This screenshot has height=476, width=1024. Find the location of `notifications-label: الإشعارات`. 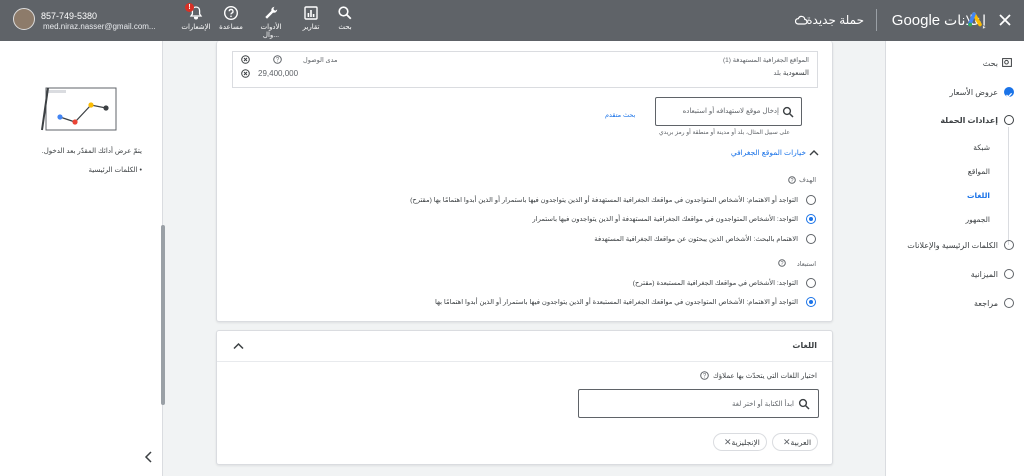

notifications-label: الإشعارات is located at coordinates (196, 27).